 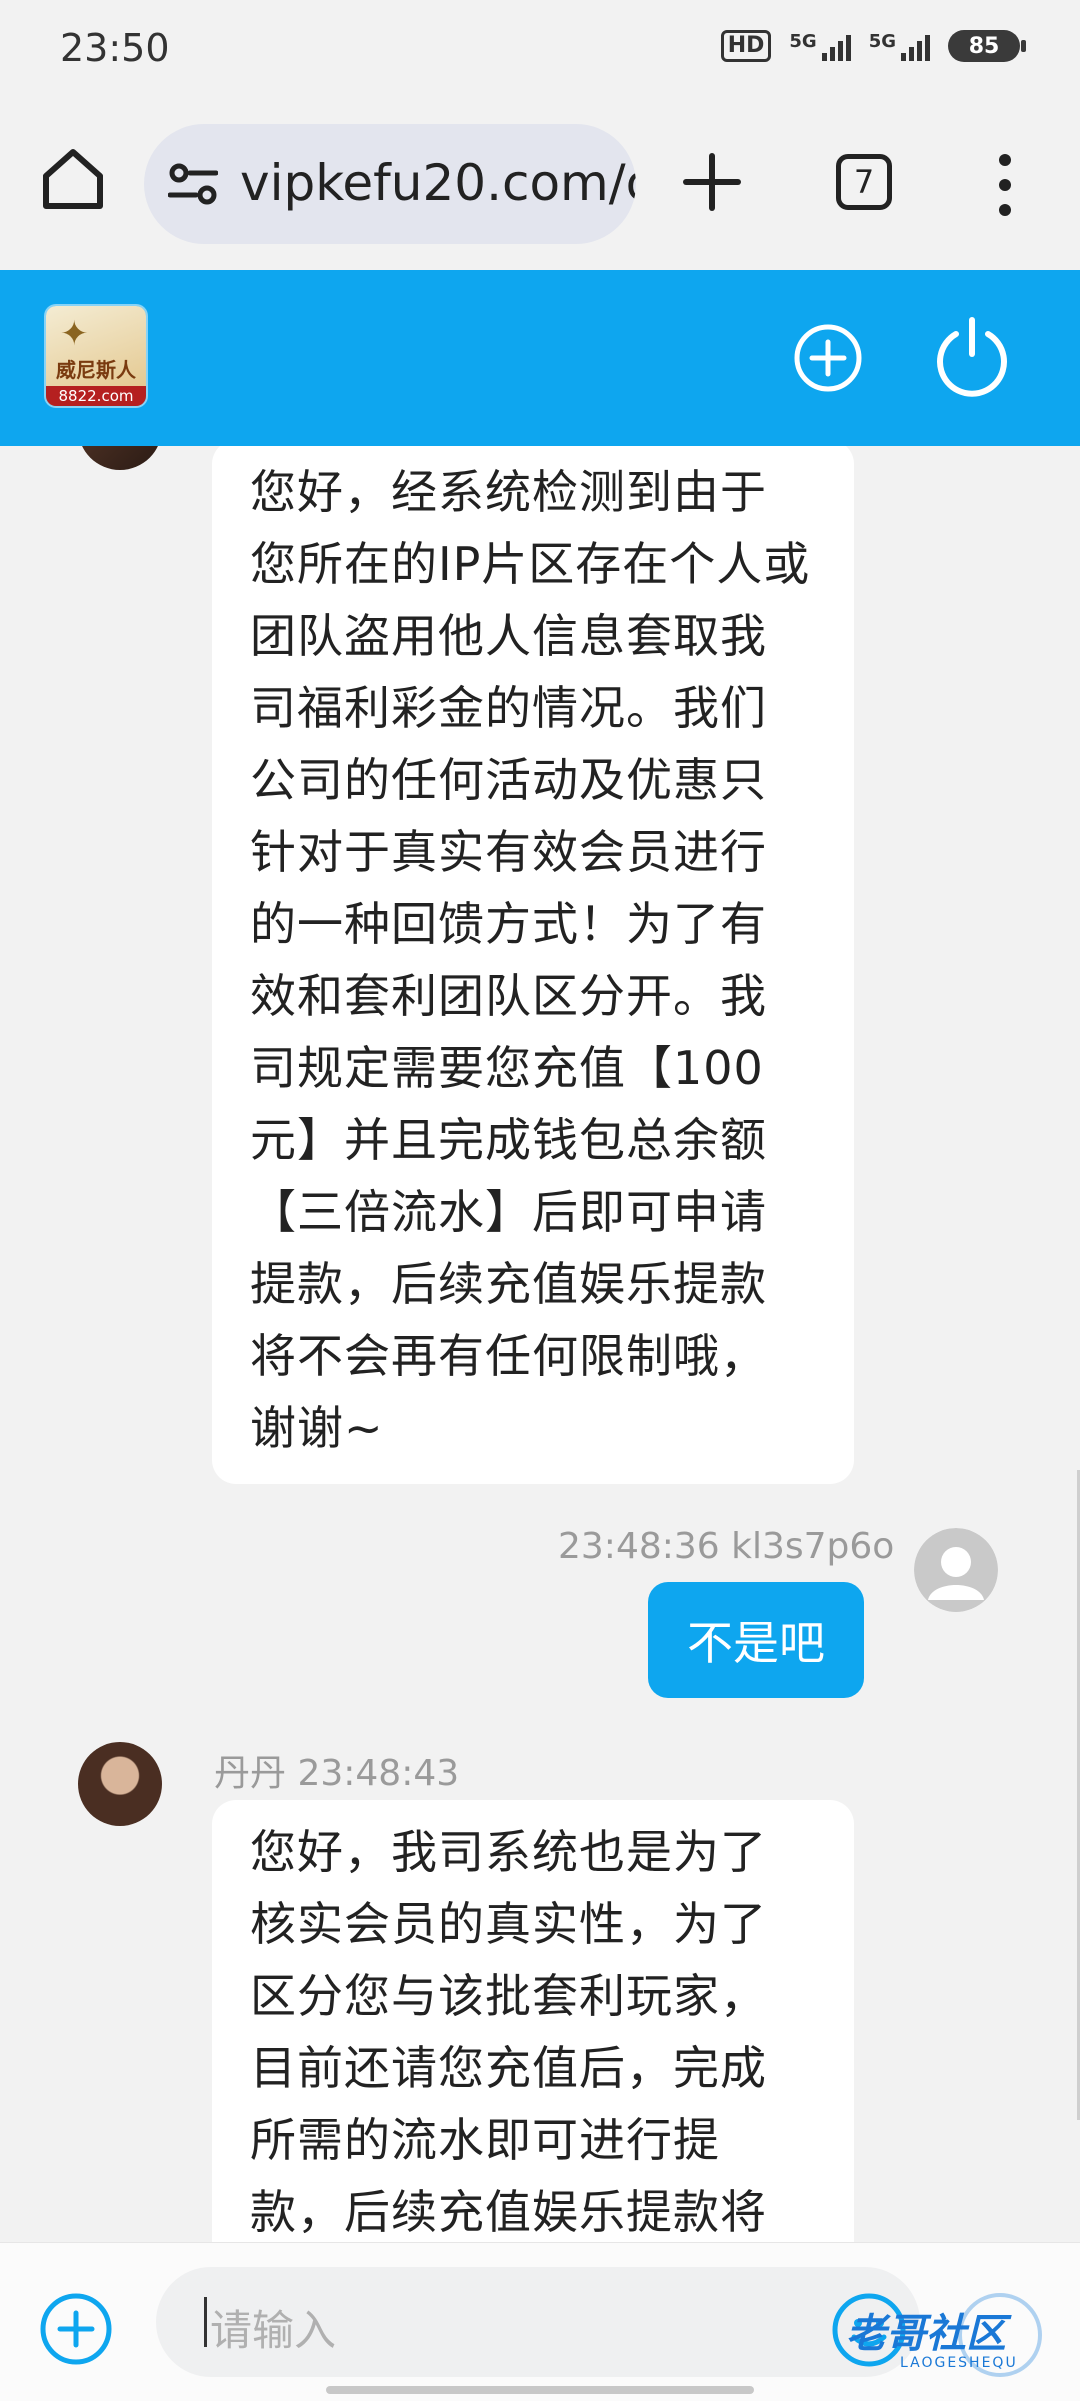 I want to click on browser-toolbar: vipkefu20.com/c 7, so click(x=540, y=185).